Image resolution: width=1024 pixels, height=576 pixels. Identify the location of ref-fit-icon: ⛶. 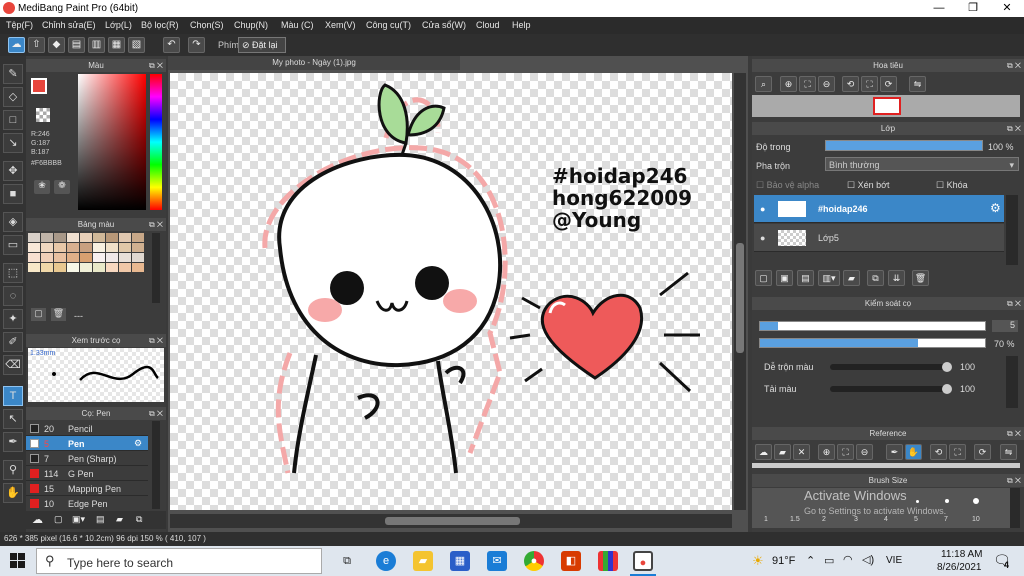
(845, 452).